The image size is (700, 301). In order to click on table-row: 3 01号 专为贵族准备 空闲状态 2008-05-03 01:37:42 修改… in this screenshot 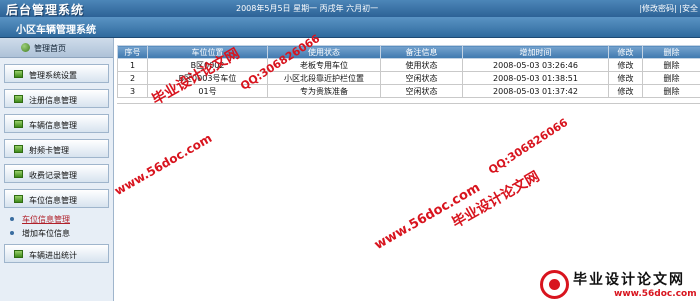, I will do `click(408, 91)`.